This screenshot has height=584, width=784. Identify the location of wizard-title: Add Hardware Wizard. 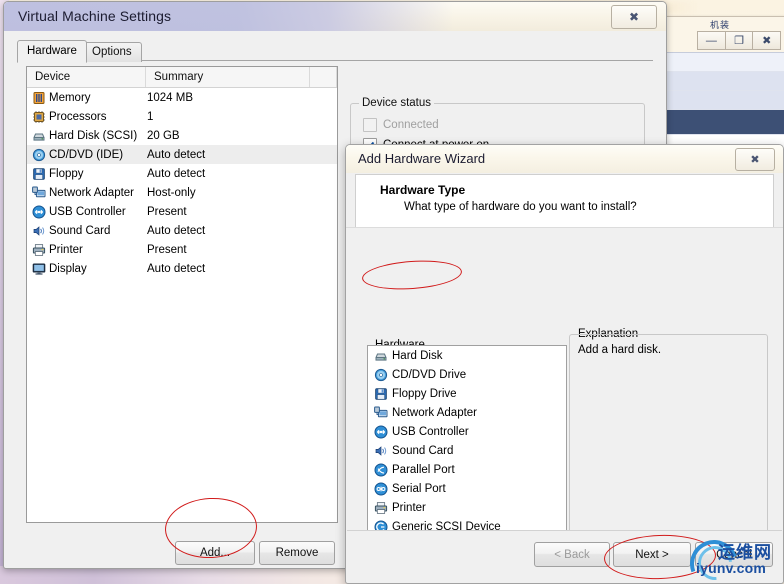
(422, 158).